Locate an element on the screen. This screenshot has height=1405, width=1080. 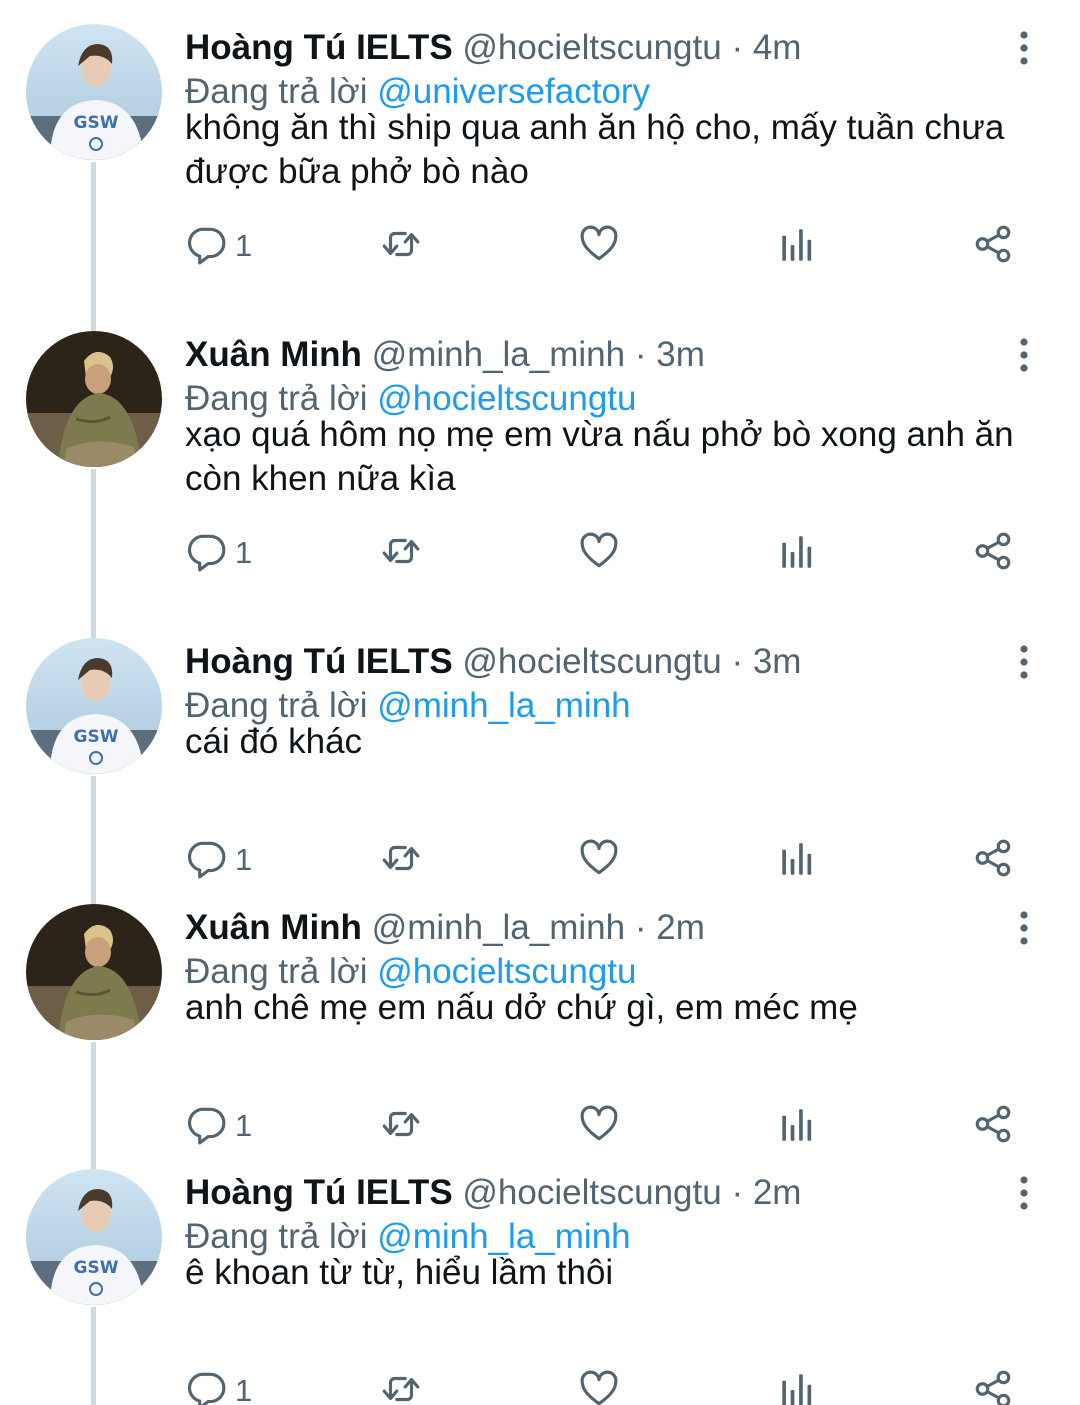
tweet-text-line: anh chê mẹ em nấu dở chứ gì, em méc mẹ is located at coordinates (521, 1007).